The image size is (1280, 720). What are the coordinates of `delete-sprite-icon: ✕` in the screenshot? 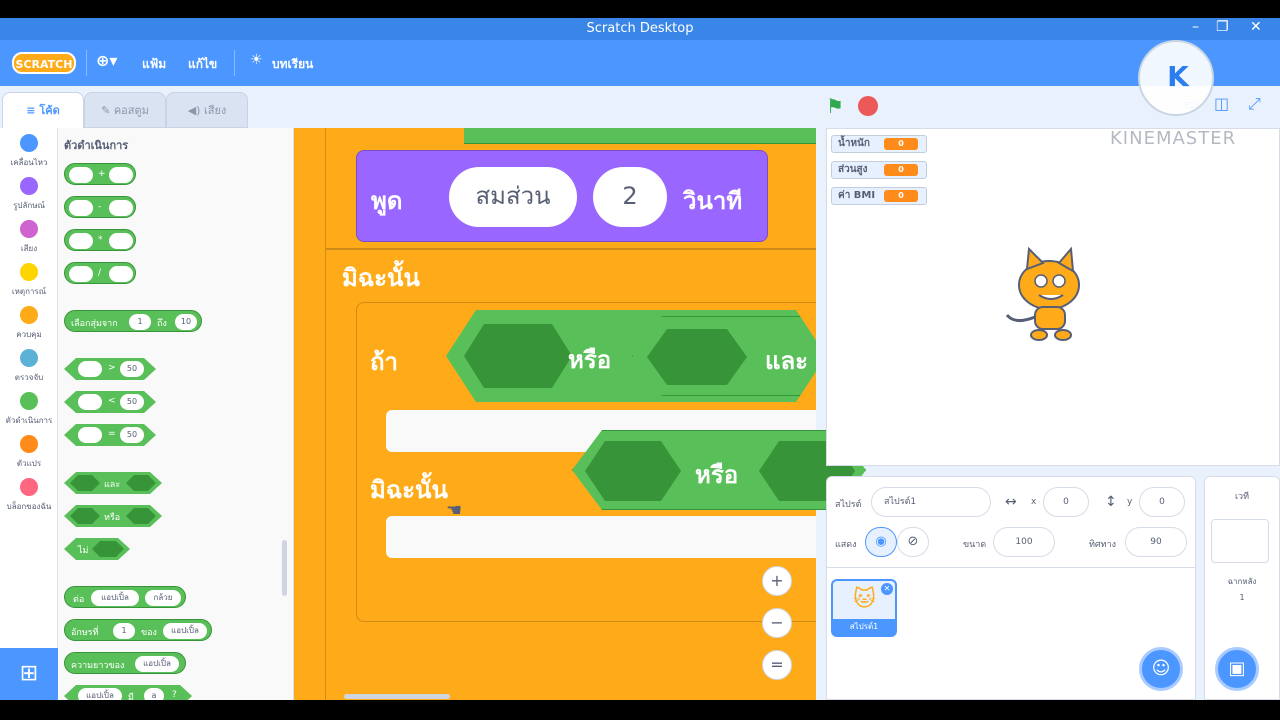 It's located at (887, 589).